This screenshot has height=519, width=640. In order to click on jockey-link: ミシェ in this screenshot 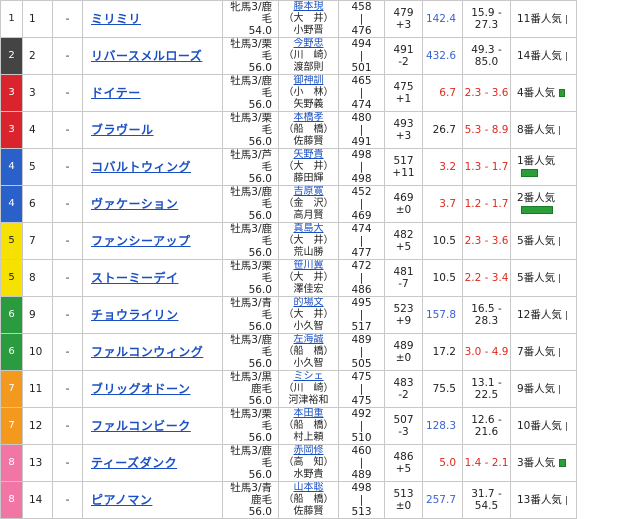, I will do `click(308, 377)`.